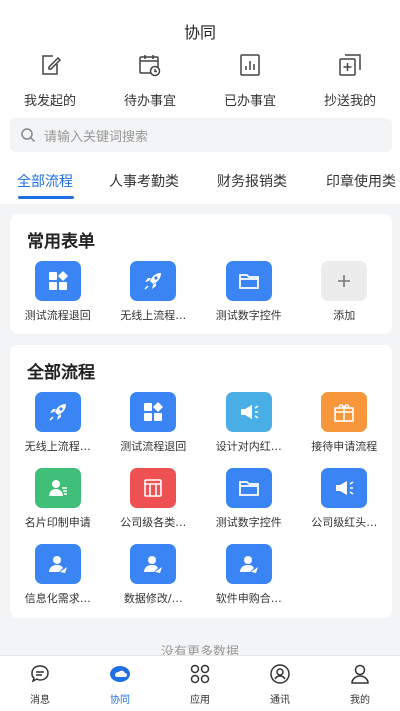 The width and height of the screenshot is (400, 711). Describe the element at coordinates (360, 674) in the screenshot. I see `profile-icon` at that location.